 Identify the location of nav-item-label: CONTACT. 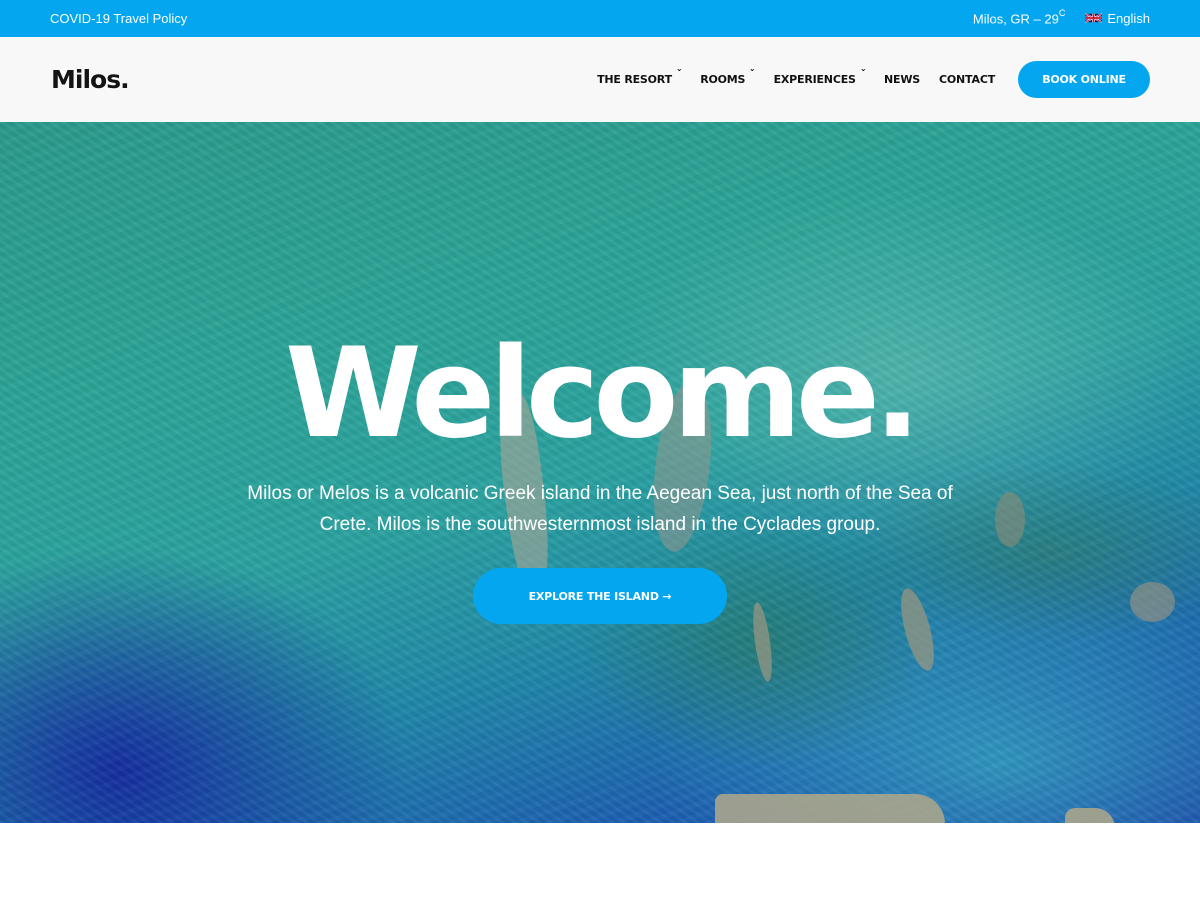
(967, 79).